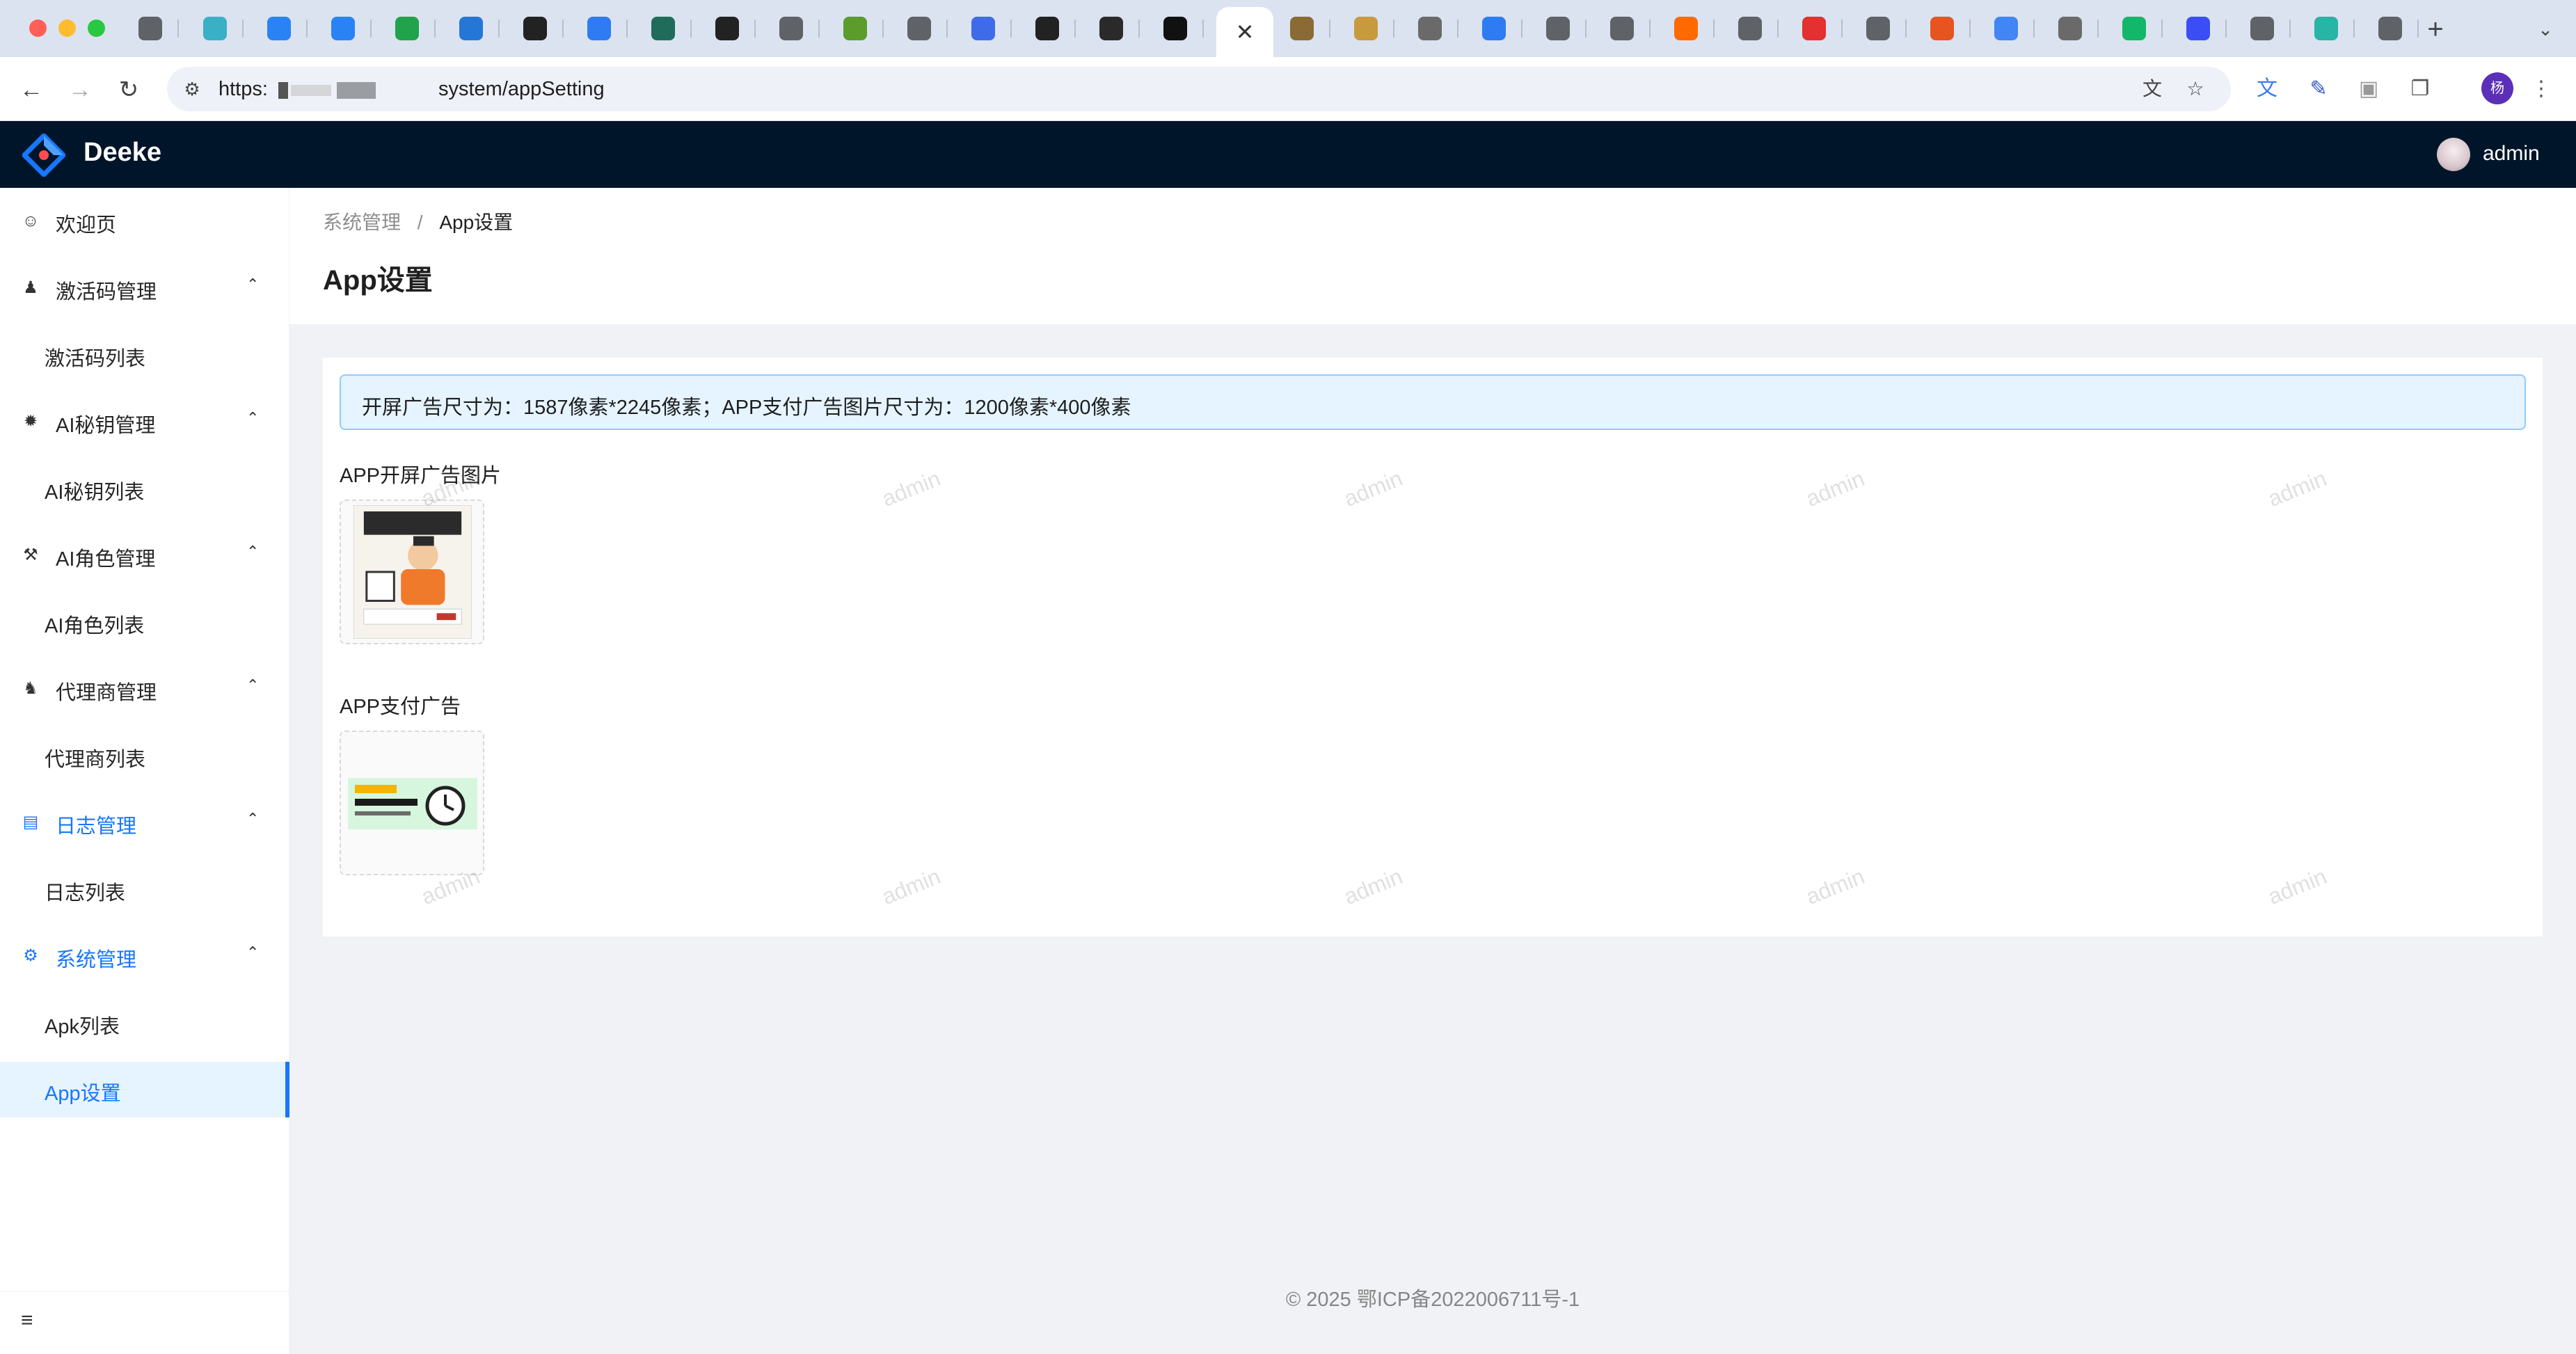 This screenshot has width=2576, height=1354. What do you see at coordinates (1432, 256) in the screenshot?
I see `page-header: 系统管理 / App设置 App设置` at bounding box center [1432, 256].